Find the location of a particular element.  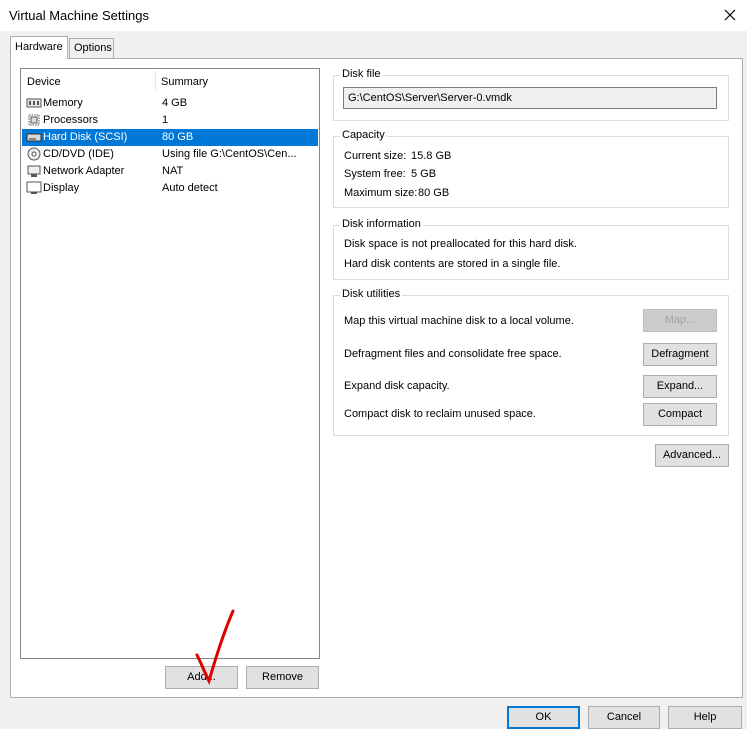

device-name: Memory is located at coordinates (63, 103).